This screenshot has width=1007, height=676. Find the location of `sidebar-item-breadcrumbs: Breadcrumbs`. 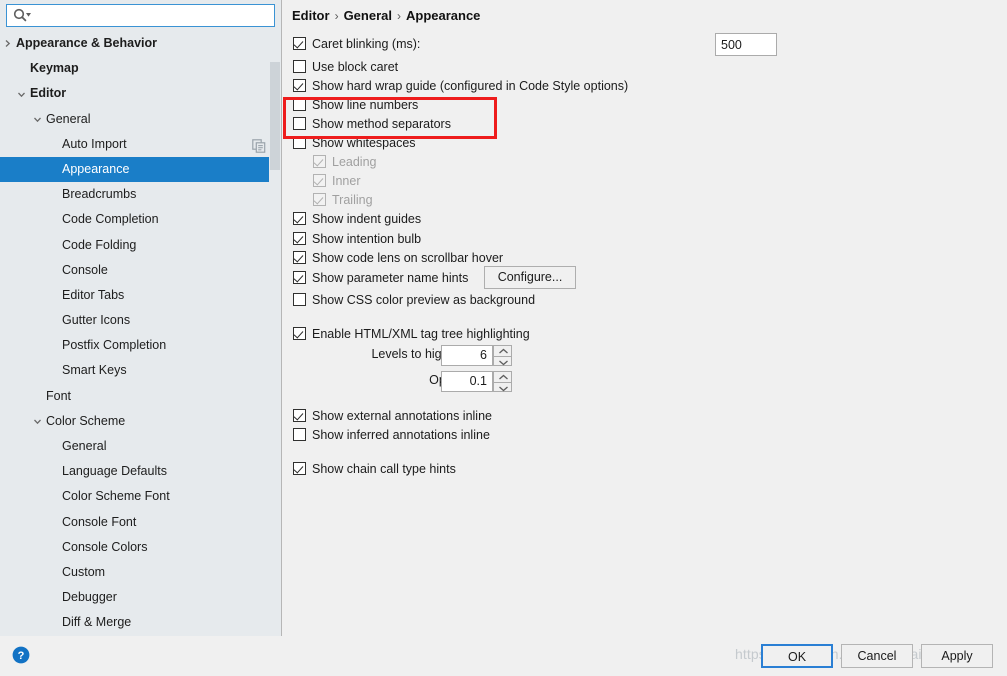

sidebar-item-breadcrumbs: Breadcrumbs is located at coordinates (140, 194).